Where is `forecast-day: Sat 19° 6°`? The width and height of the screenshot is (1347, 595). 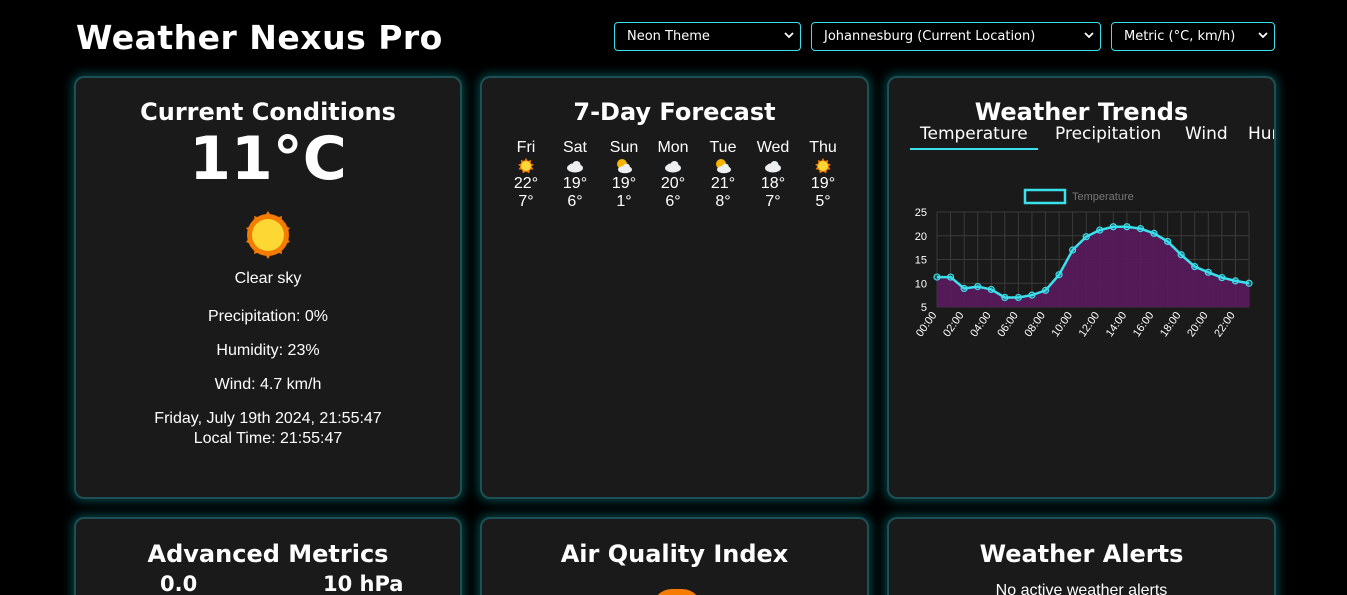
forecast-day: Sat 19° 6° is located at coordinates (575, 175).